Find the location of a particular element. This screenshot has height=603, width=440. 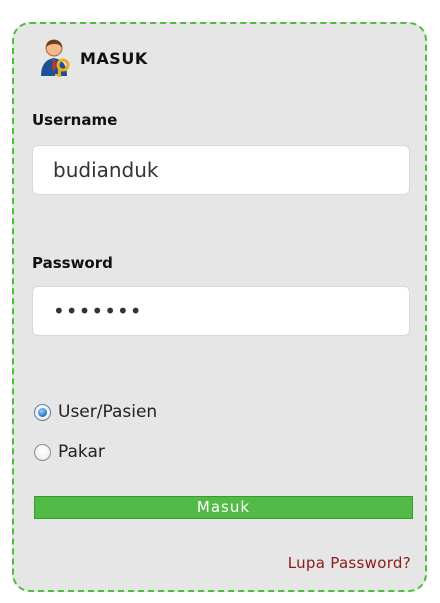

radio-pakar: Pakar is located at coordinates (69, 452).